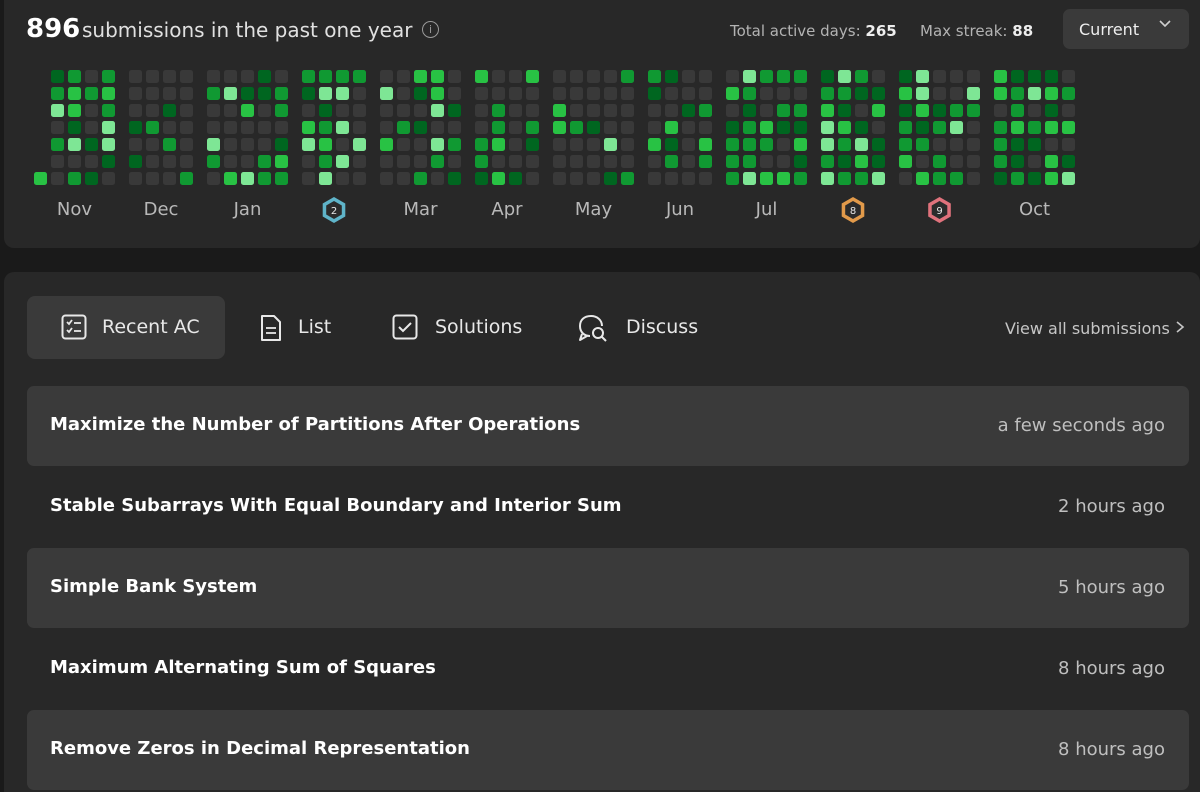 This screenshot has height=792, width=1200. I want to click on tab-recent-ac: Recent AC, so click(126, 327).